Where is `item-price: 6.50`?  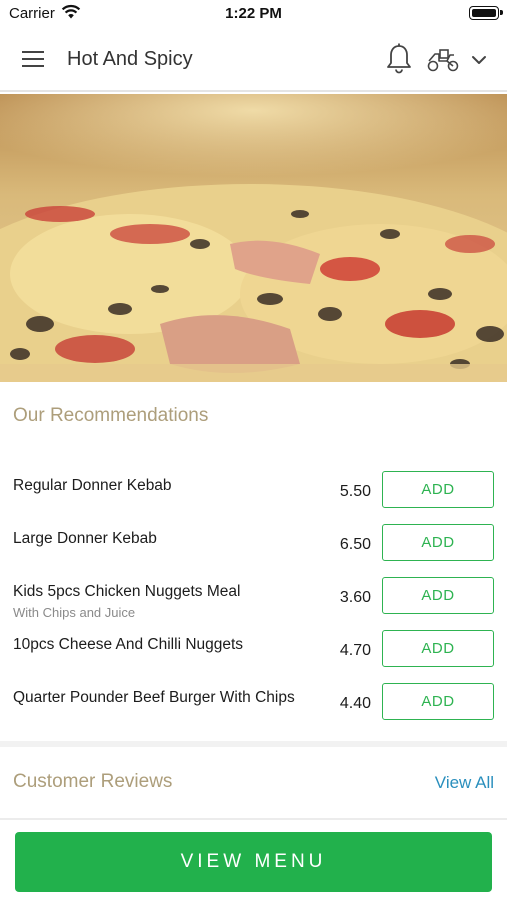
item-price: 6.50 is located at coordinates (355, 544).